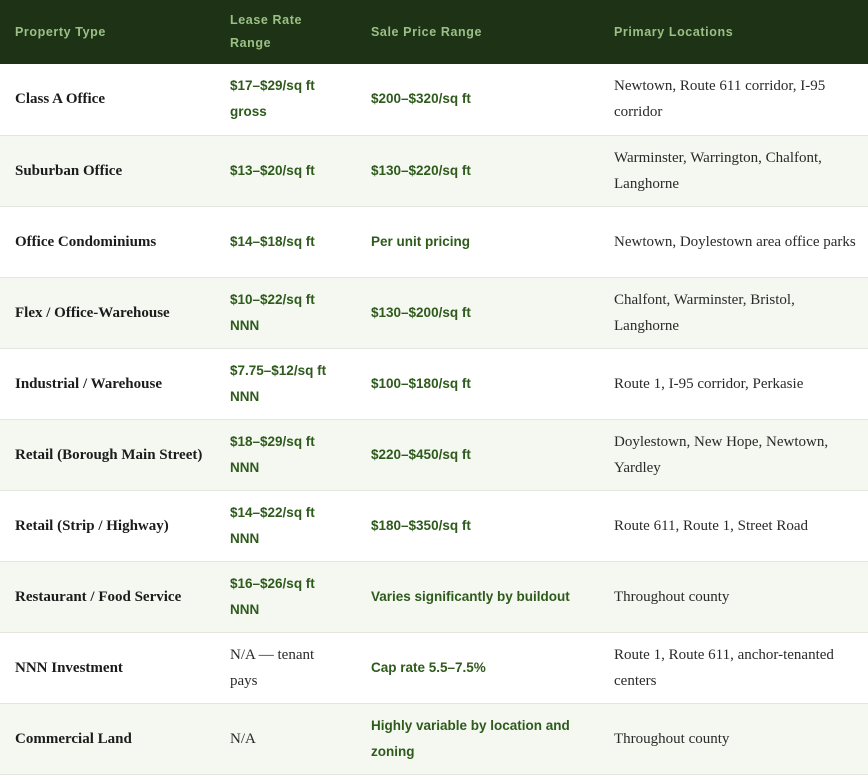 This screenshot has width=868, height=778. I want to click on header-primary-locations: Primary Locations, so click(674, 31).